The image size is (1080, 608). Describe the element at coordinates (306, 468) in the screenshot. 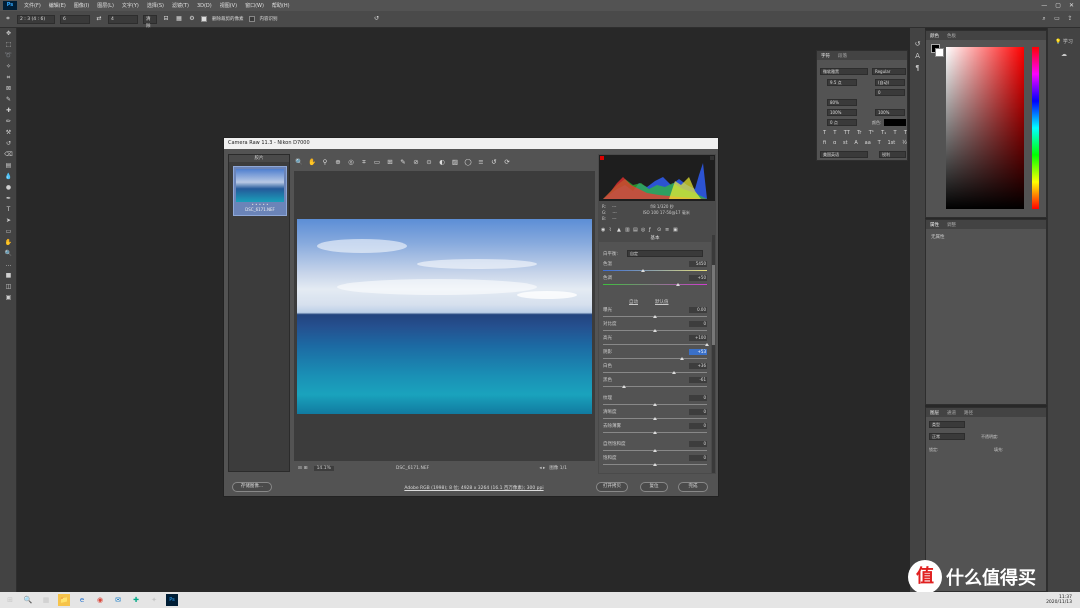

I see `zoom-in-button: ⊞` at that location.